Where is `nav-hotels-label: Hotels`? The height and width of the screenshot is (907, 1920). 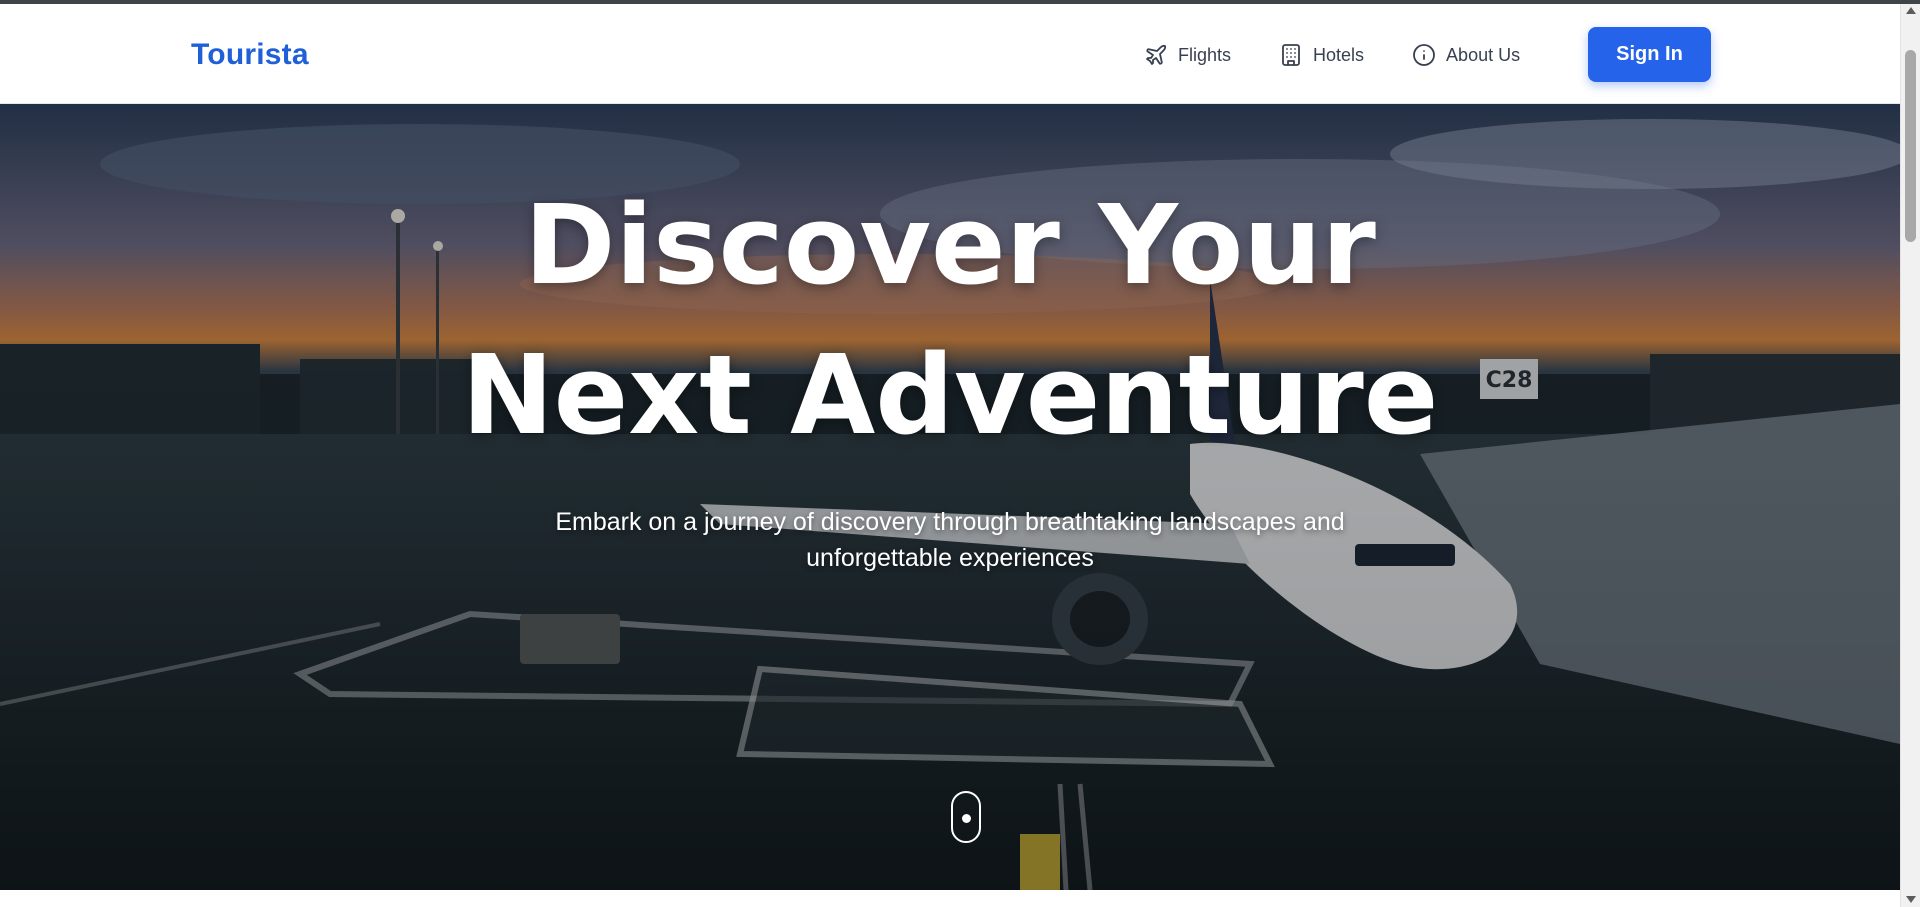 nav-hotels-label: Hotels is located at coordinates (1339, 54).